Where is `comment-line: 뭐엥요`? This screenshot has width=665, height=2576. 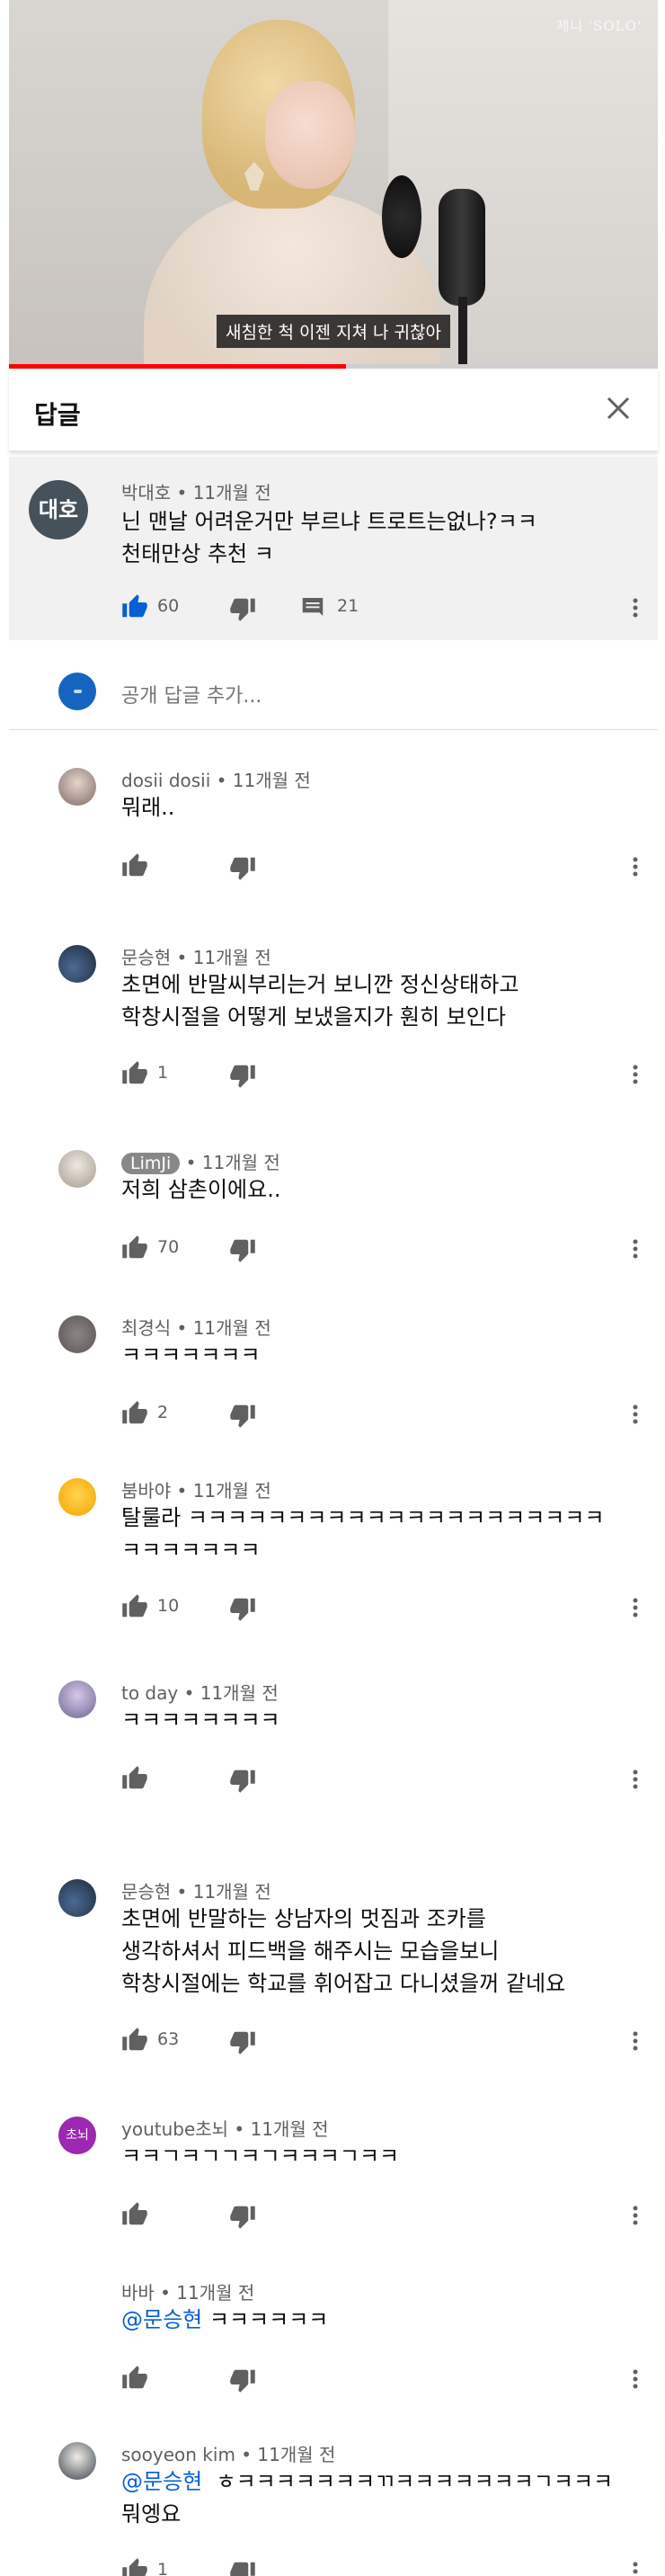
comment-line: 뭐엥요 is located at coordinates (151, 2514).